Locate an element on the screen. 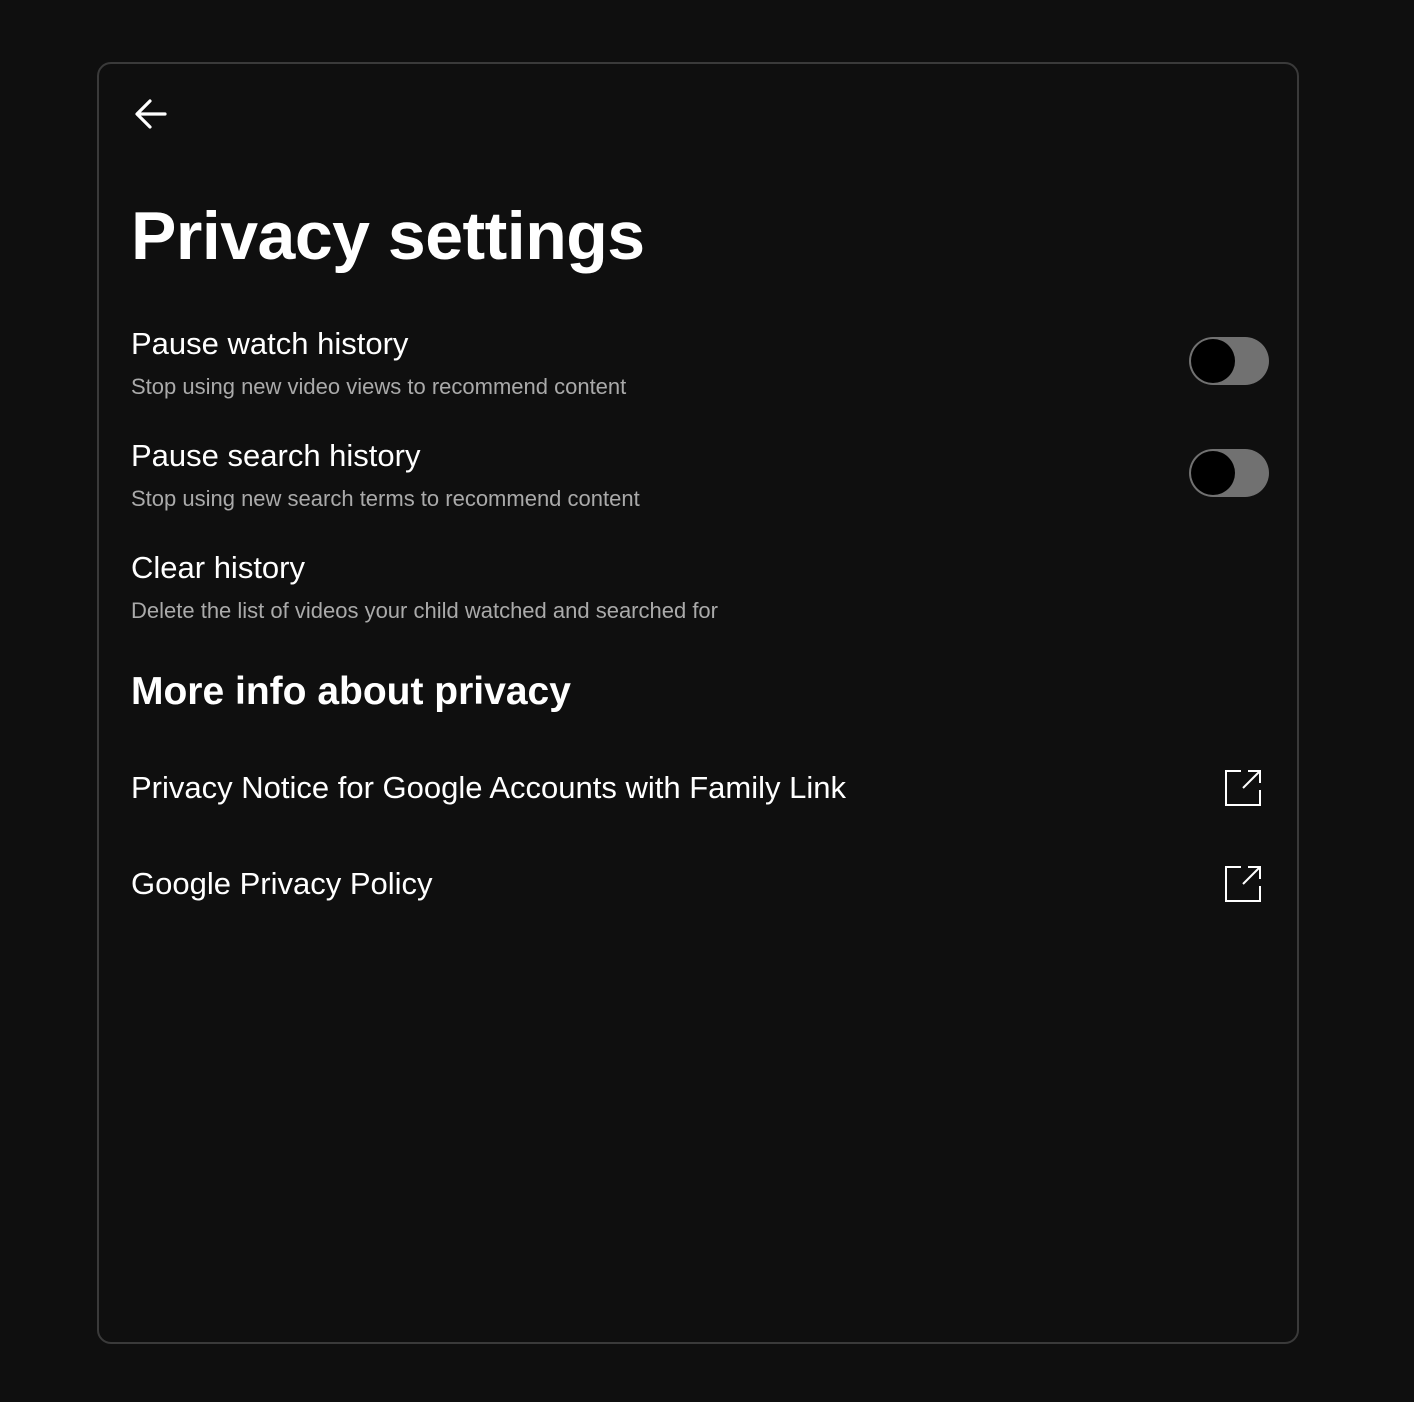  setting-title: Pause watch history is located at coordinates (270, 343).